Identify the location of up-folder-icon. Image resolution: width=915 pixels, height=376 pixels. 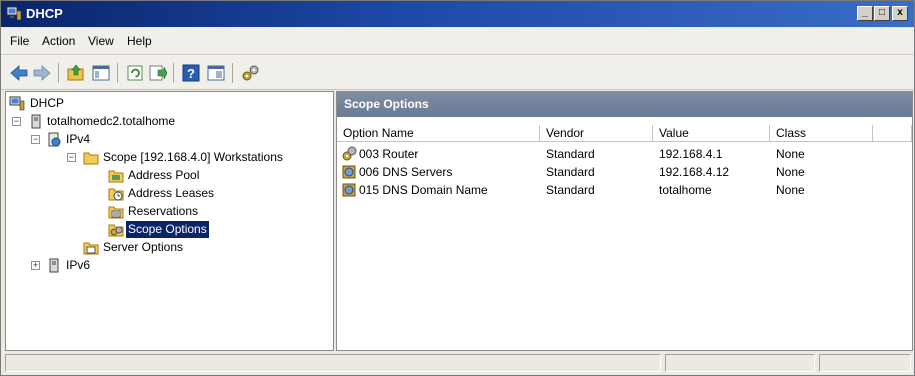
(76, 73).